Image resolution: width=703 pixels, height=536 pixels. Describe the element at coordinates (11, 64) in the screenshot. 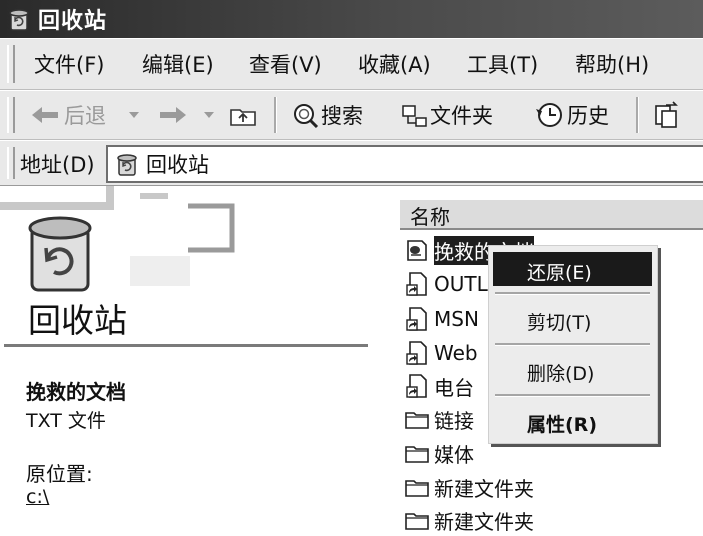

I see `menubar-grip` at that location.